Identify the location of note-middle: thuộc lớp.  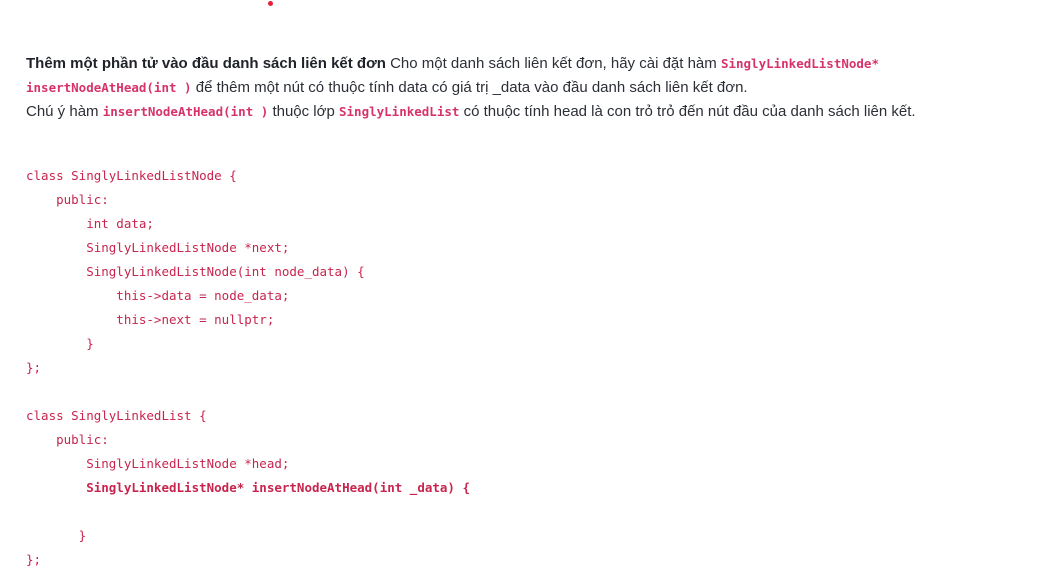
(303, 111).